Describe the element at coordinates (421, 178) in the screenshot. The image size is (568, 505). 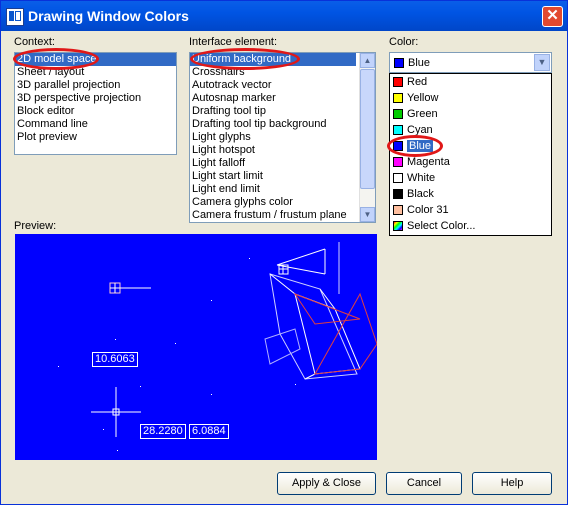
I see `color-option-label: White` at that location.